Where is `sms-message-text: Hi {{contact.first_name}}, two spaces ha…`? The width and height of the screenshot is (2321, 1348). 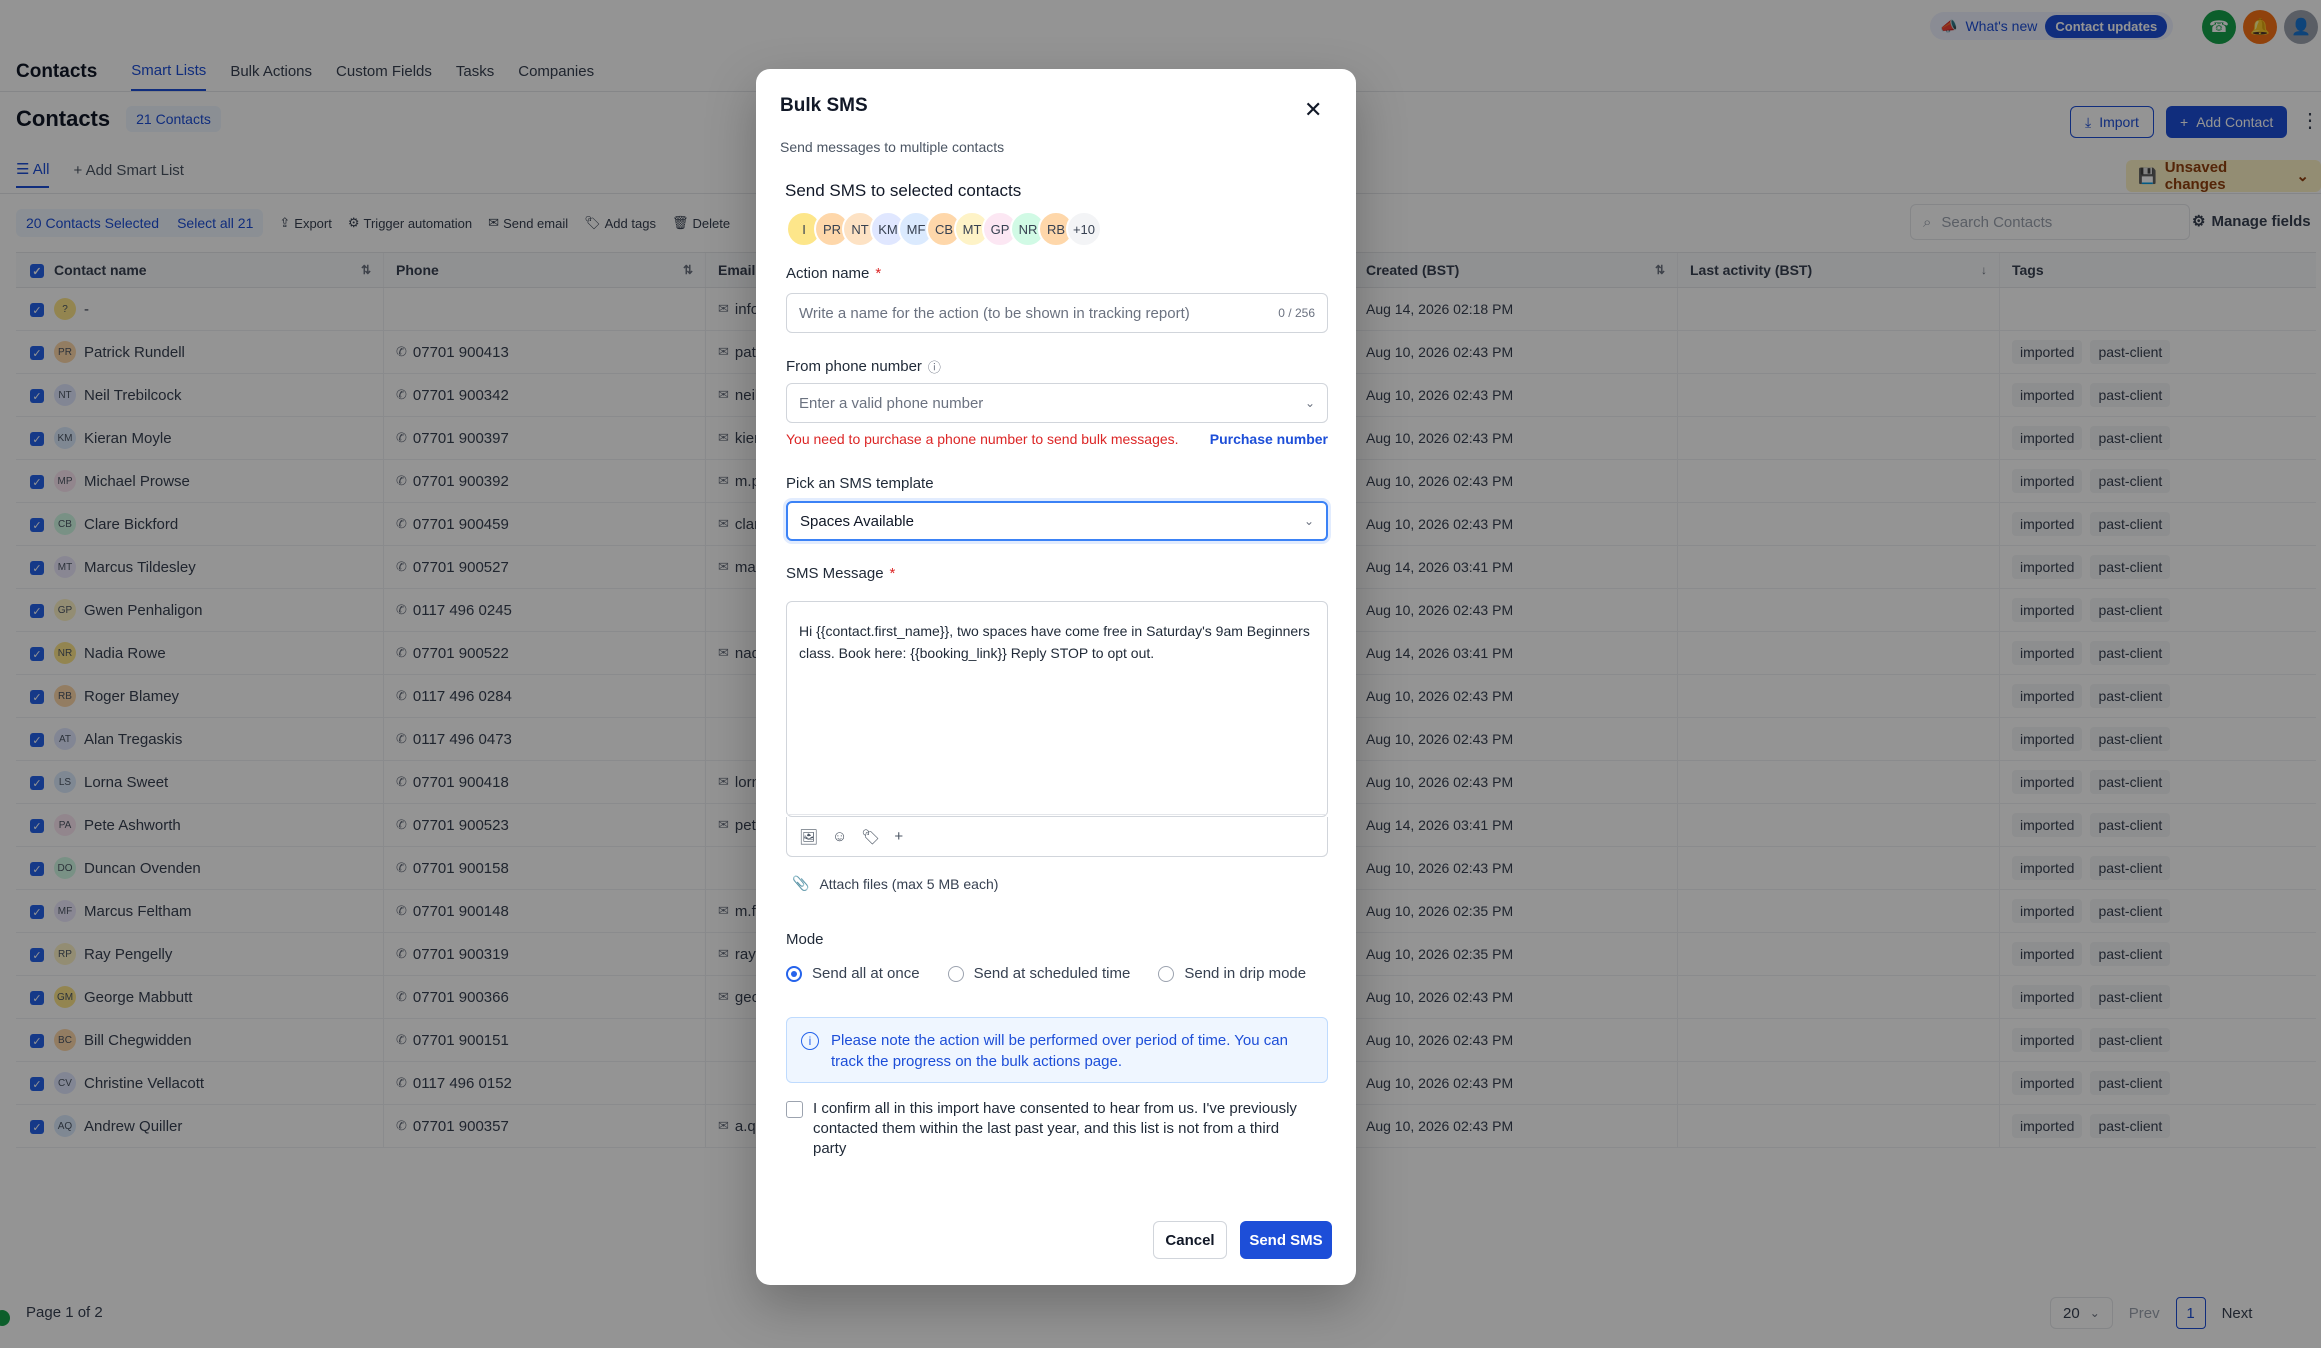
sms-message-text: Hi {{contact.first_name}}, two spaces ha… is located at coordinates (1057, 708).